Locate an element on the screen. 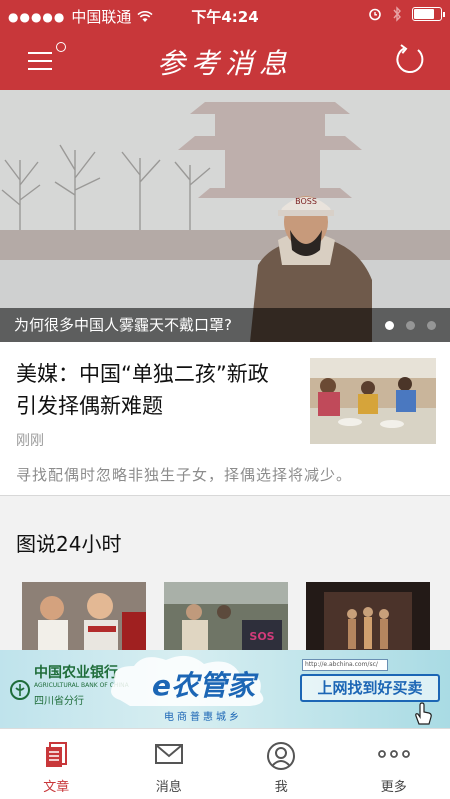 The image size is (450, 799). top-bar: ●●●●● 中国联通 下午4:24 参考消息 is located at coordinates (225, 45).